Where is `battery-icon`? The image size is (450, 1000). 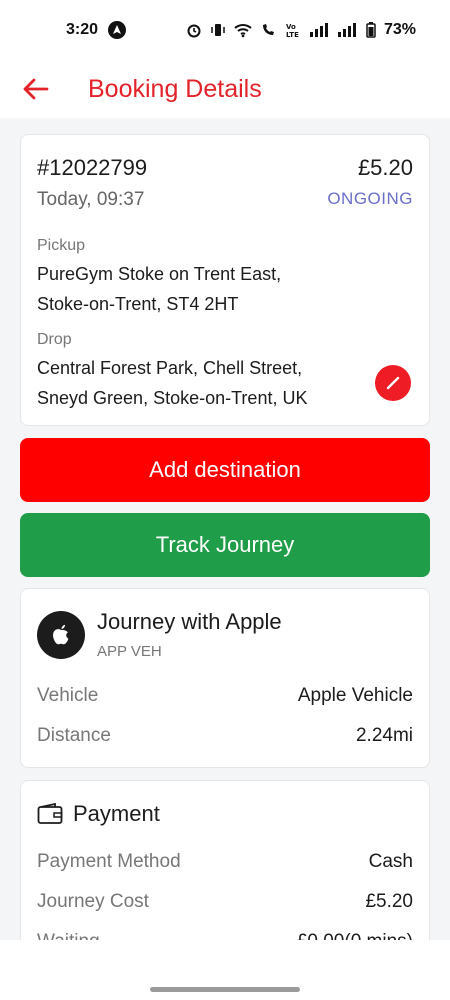
battery-icon is located at coordinates (371, 30).